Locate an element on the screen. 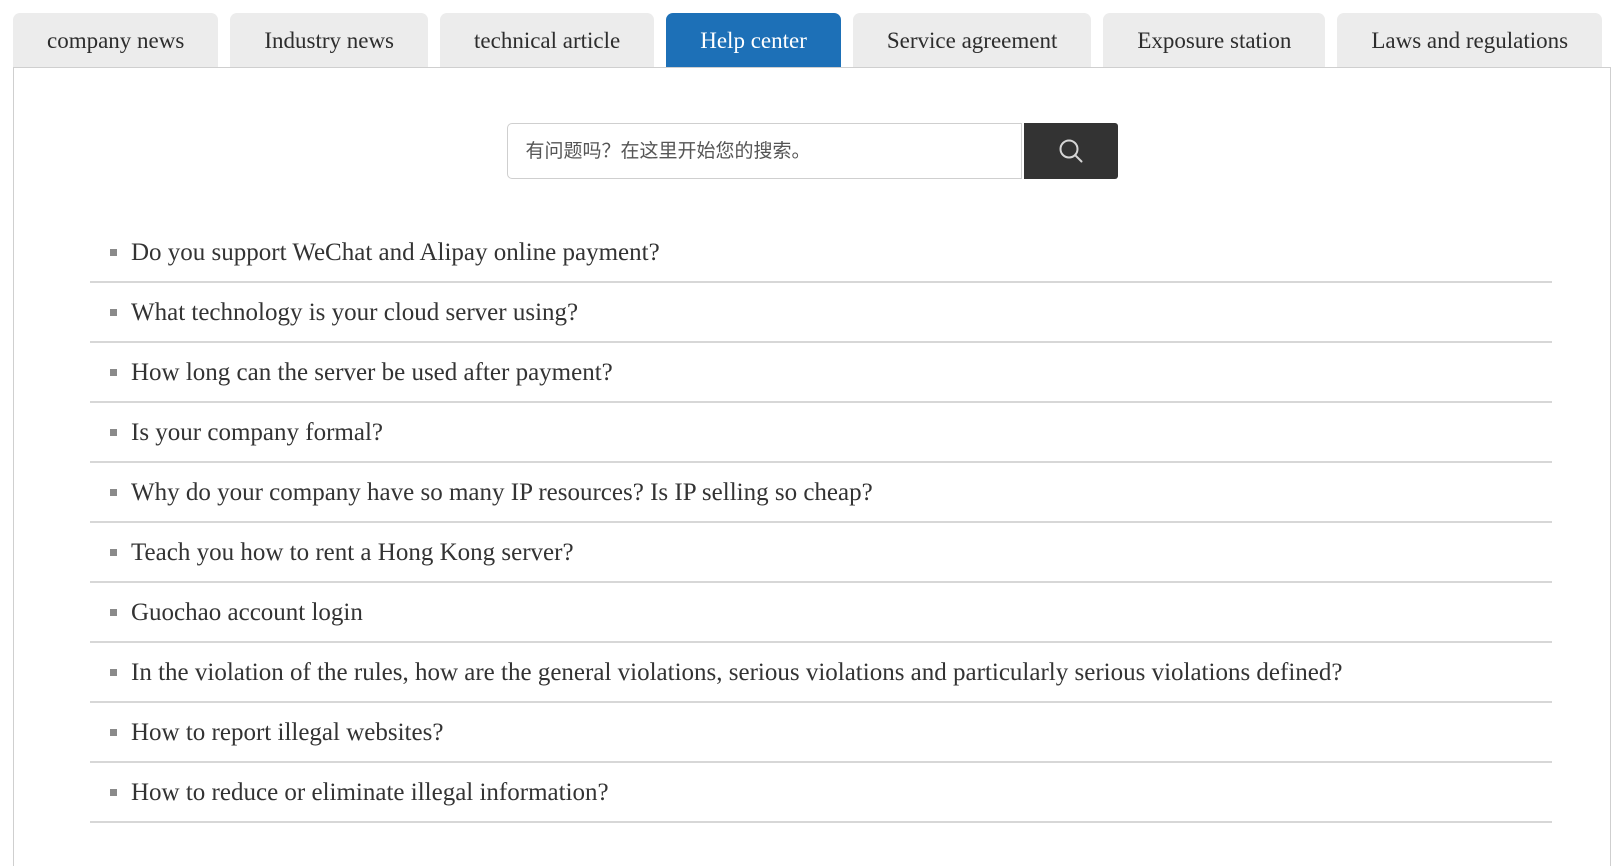 The width and height of the screenshot is (1624, 866). tab-label: technical article is located at coordinates (547, 40).